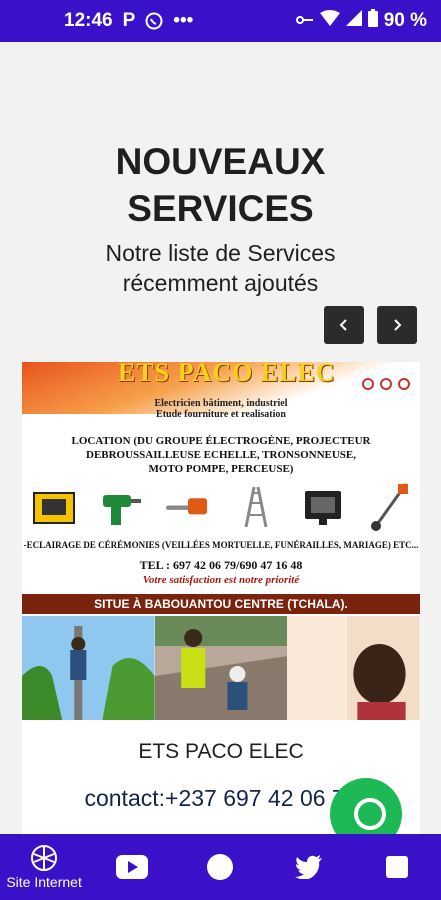 The height and width of the screenshot is (900, 441). Describe the element at coordinates (183, 20) in the screenshot. I see `more-dots-icon: •••` at that location.